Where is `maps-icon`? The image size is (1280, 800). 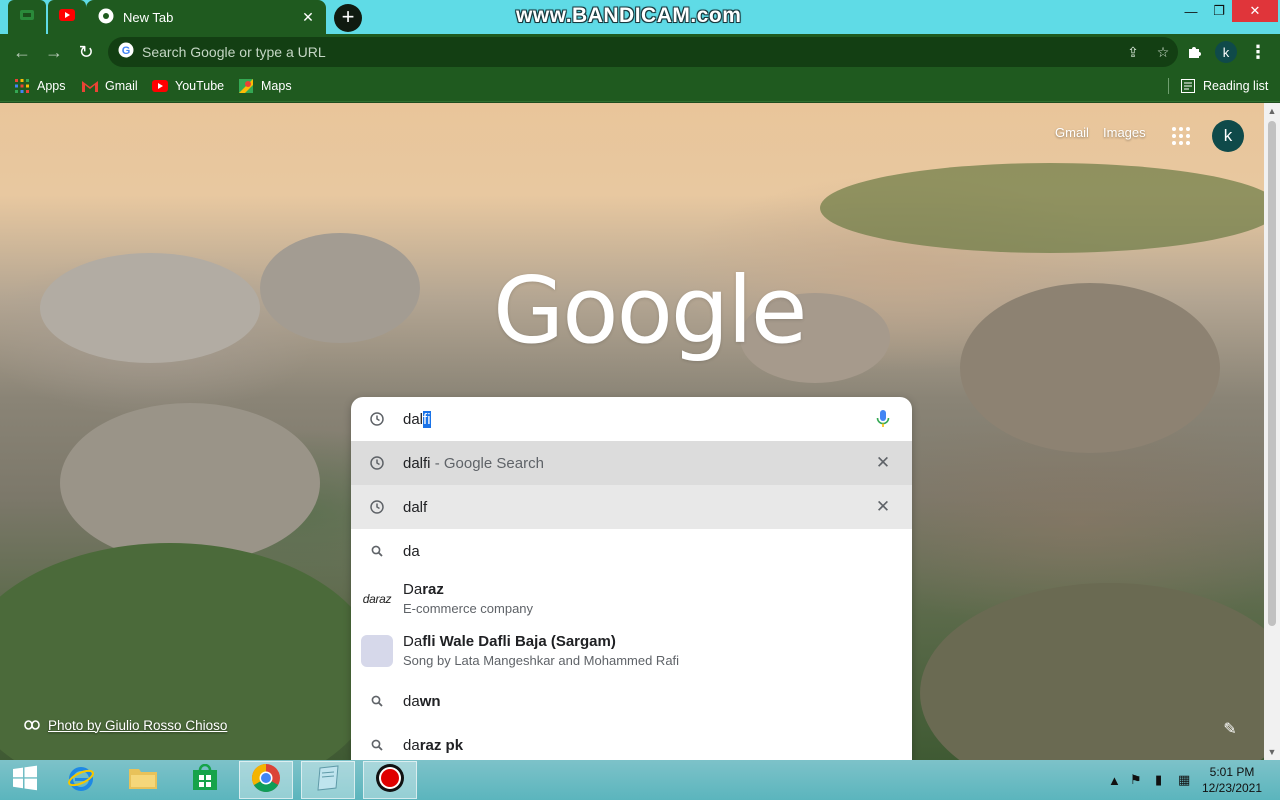
maps-icon is located at coordinates (246, 86).